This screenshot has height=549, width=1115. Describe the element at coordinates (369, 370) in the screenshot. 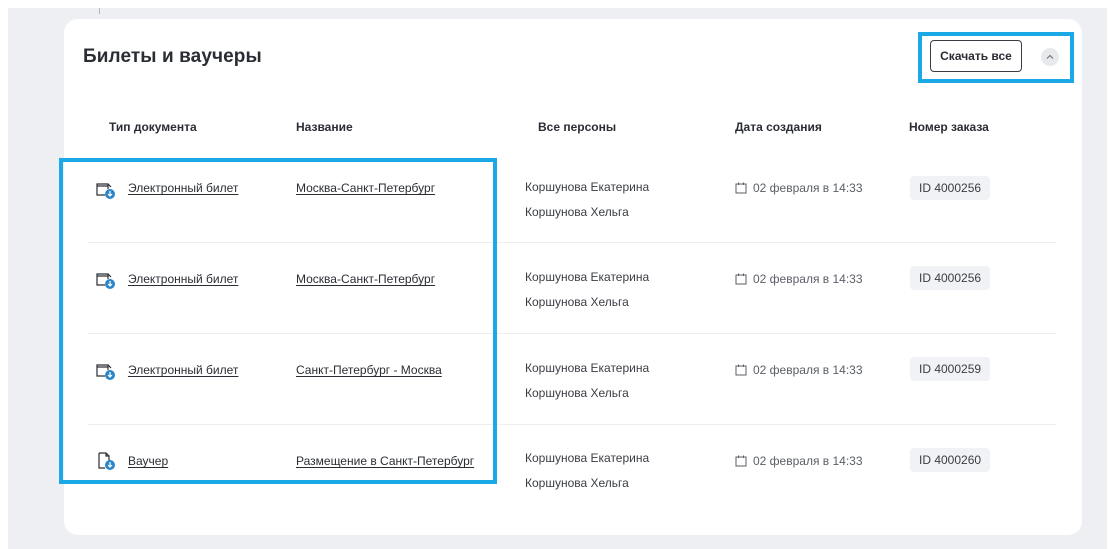

I see `route-link: Санкт-Петербург - Москва` at that location.